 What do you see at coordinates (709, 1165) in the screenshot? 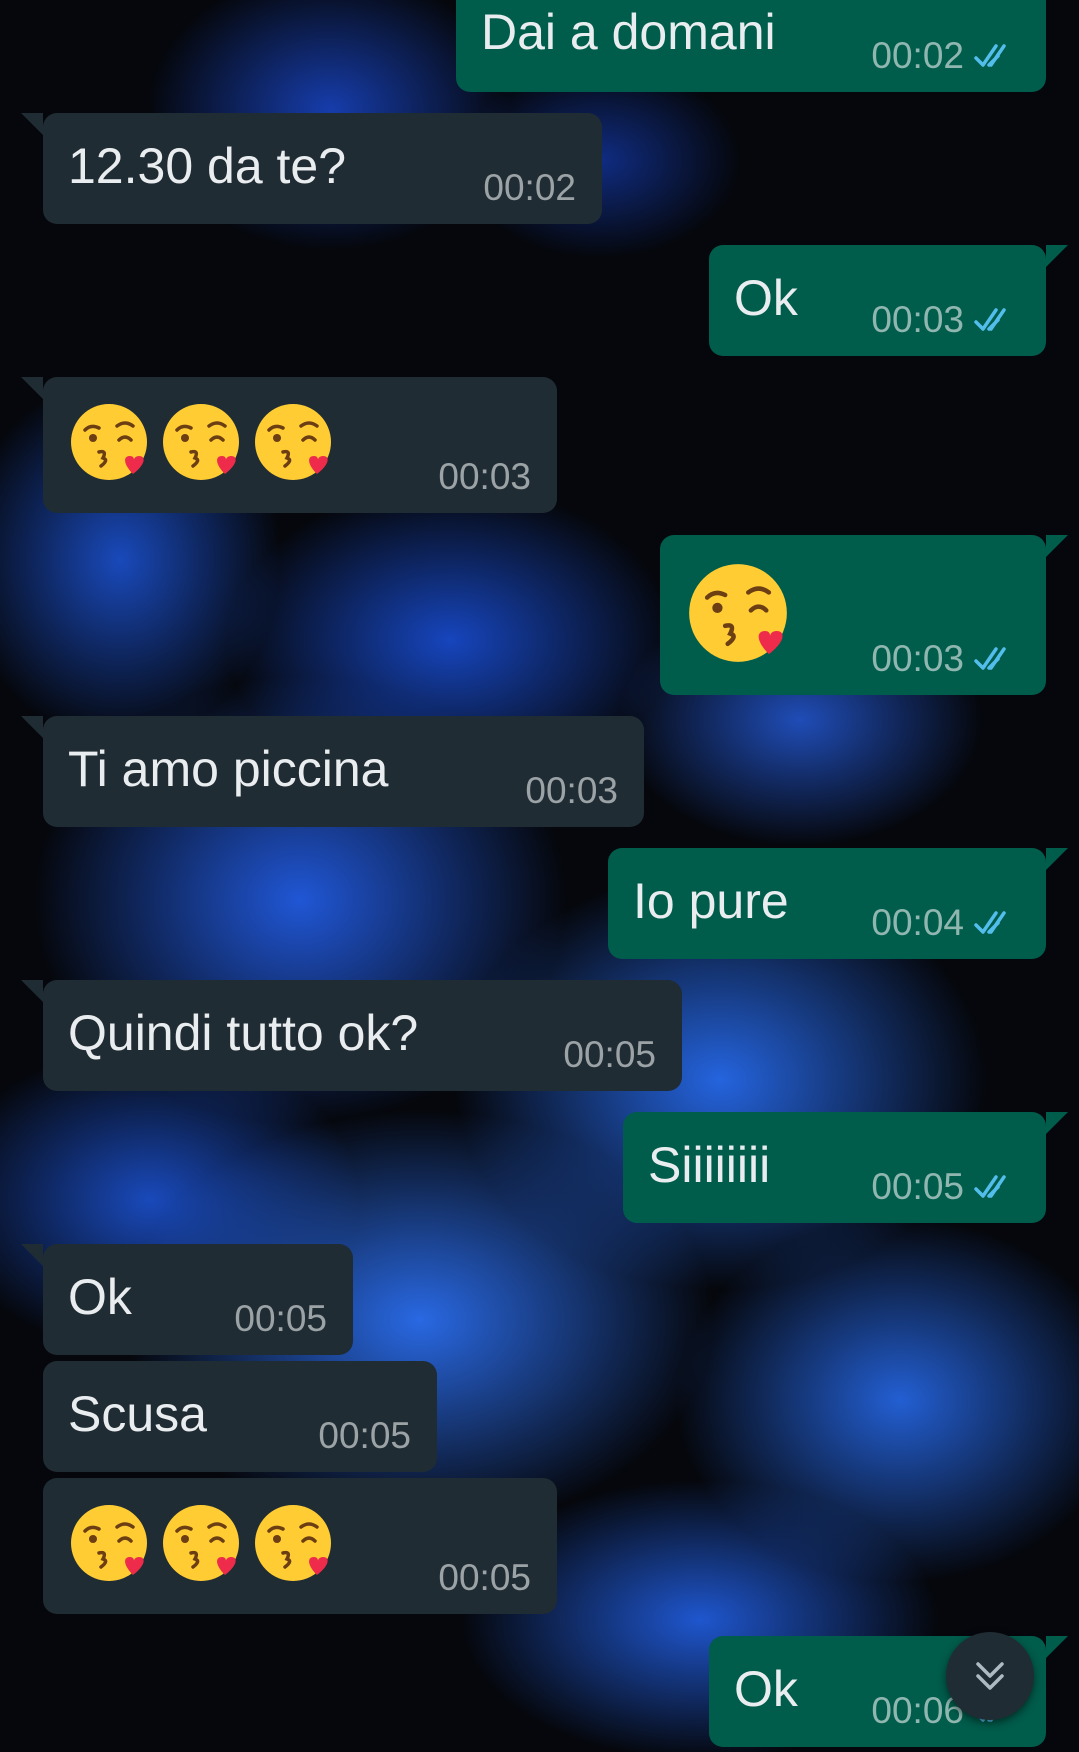
I see `message-text: Siiiiiiii` at bounding box center [709, 1165].